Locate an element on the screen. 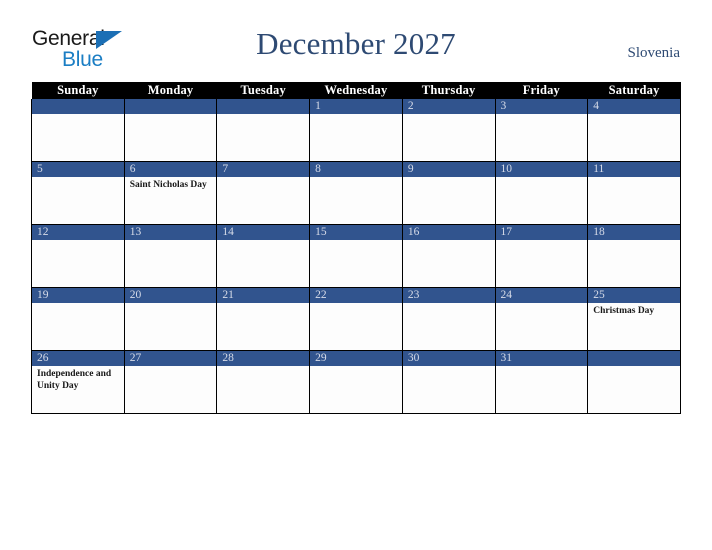 This screenshot has width=712, height=550. day-cell: 10 is located at coordinates (541, 193).